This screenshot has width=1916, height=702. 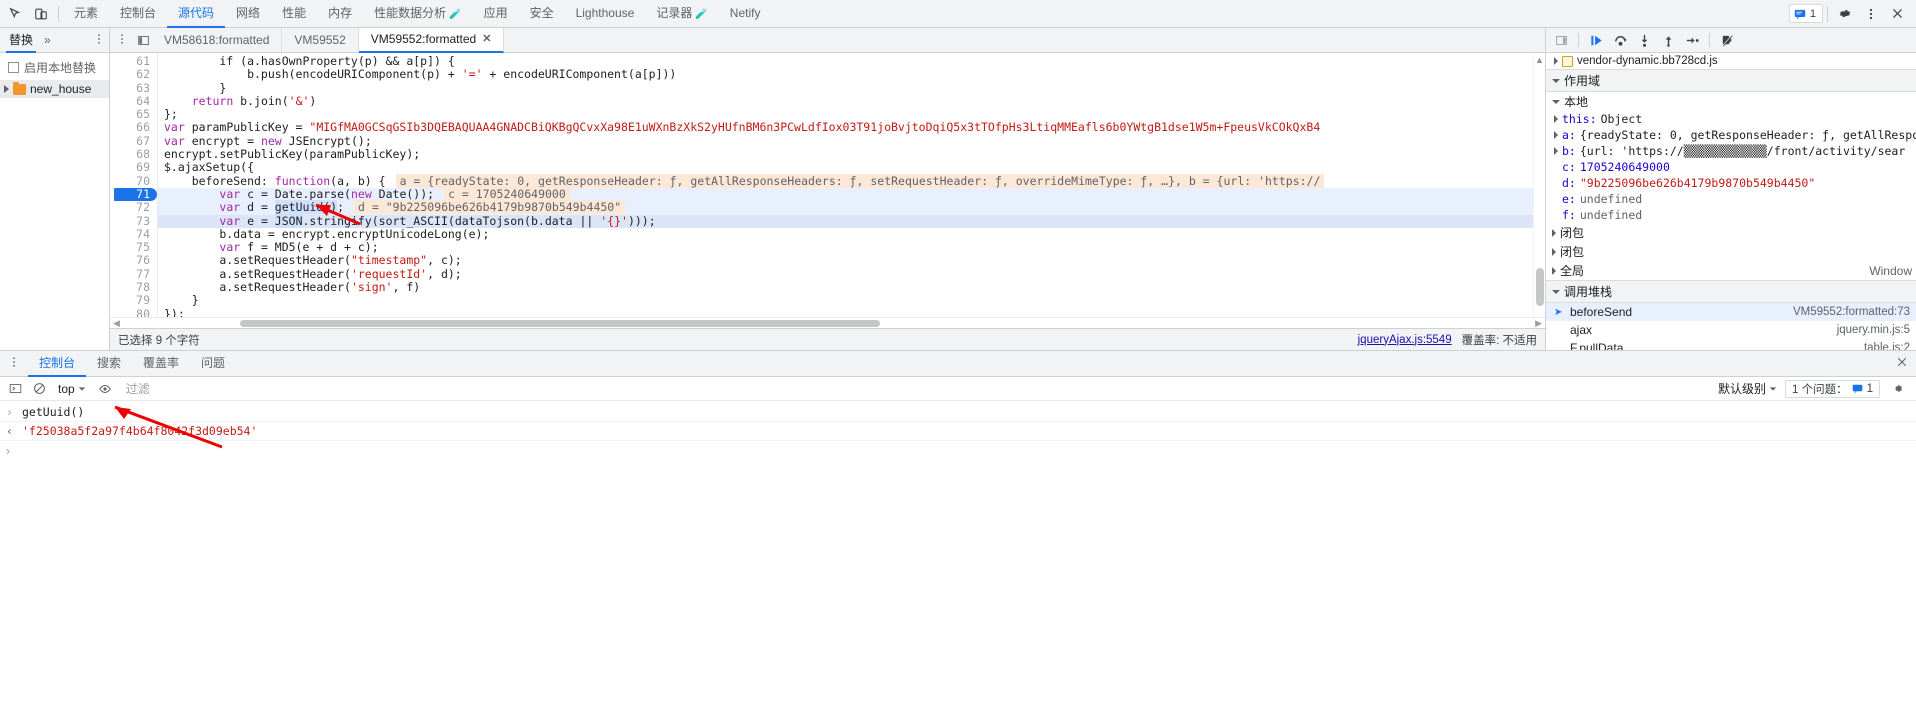 I want to click on navigator-menu-icon, so click(x=101, y=40).